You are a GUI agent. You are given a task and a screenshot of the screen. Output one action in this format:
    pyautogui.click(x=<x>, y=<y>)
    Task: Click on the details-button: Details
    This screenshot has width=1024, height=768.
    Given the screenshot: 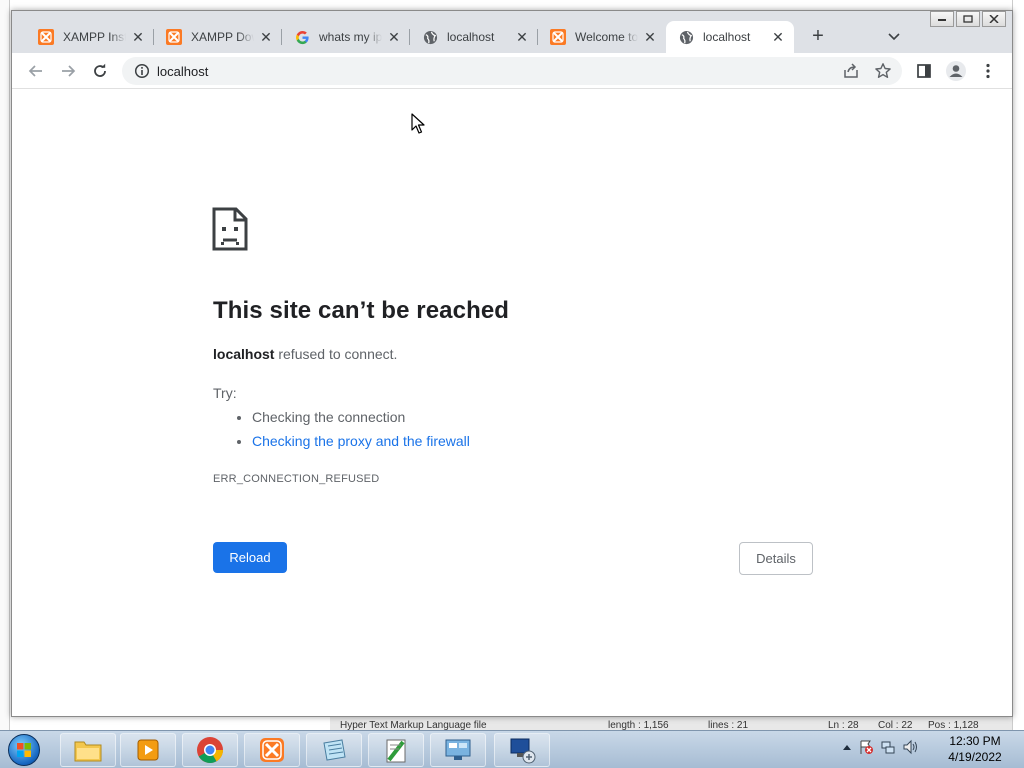 What is the action you would take?
    pyautogui.click(x=776, y=558)
    